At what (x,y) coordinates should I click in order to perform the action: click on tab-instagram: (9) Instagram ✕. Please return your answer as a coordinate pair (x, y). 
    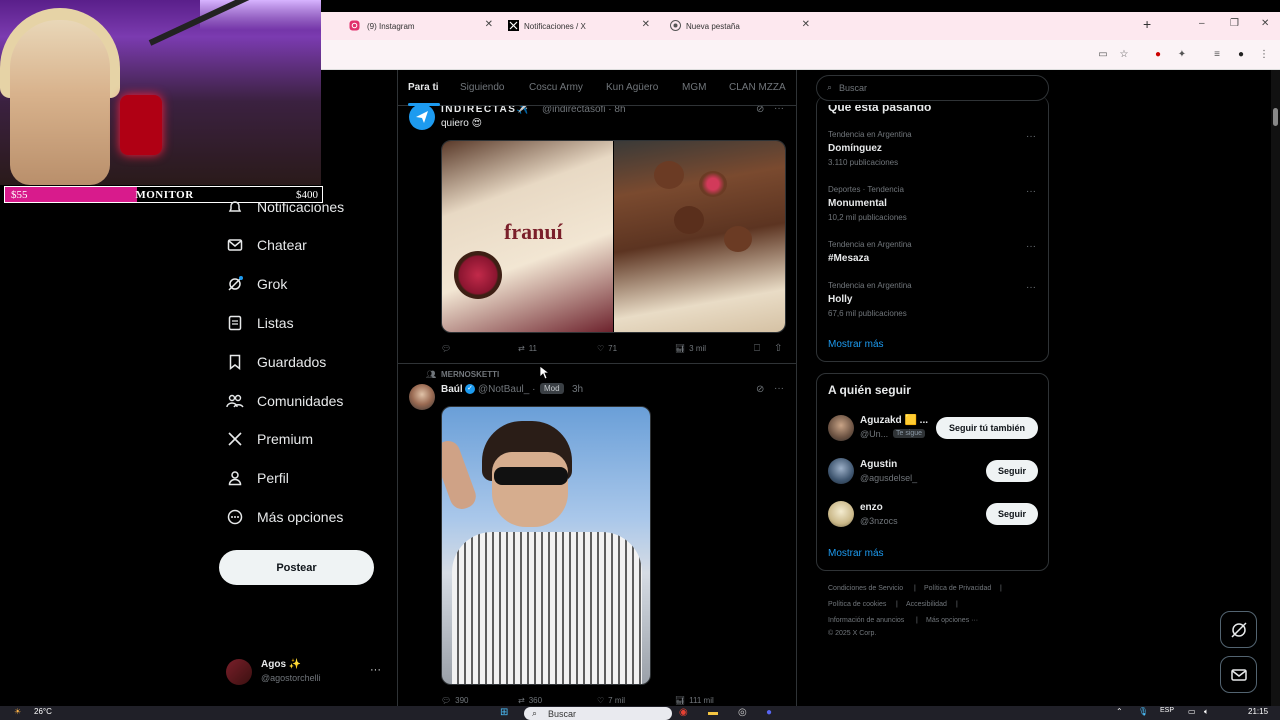
    Looking at the image, I should click on (410, 26).